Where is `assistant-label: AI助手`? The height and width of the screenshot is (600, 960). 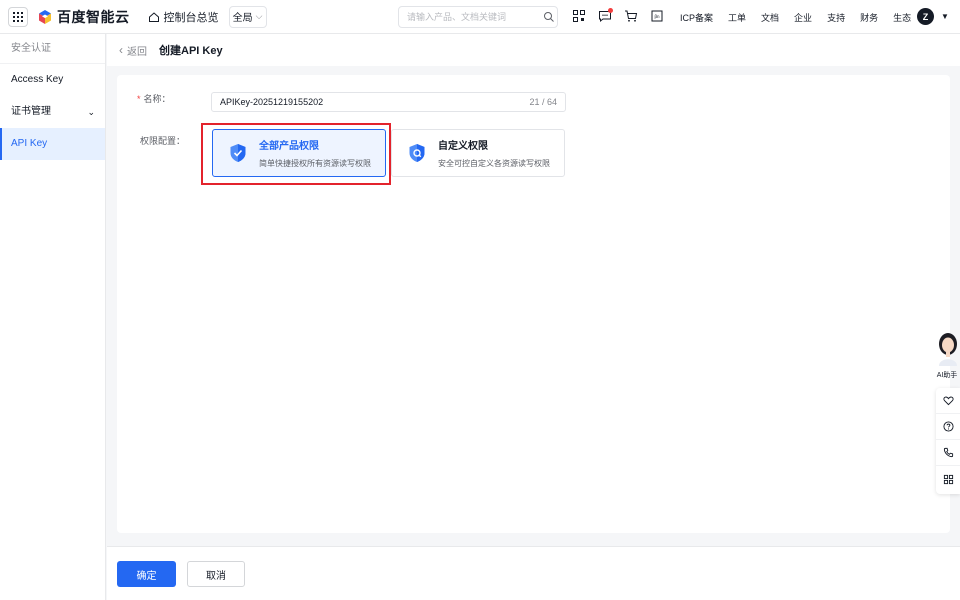 assistant-label: AI助手 is located at coordinates (947, 375).